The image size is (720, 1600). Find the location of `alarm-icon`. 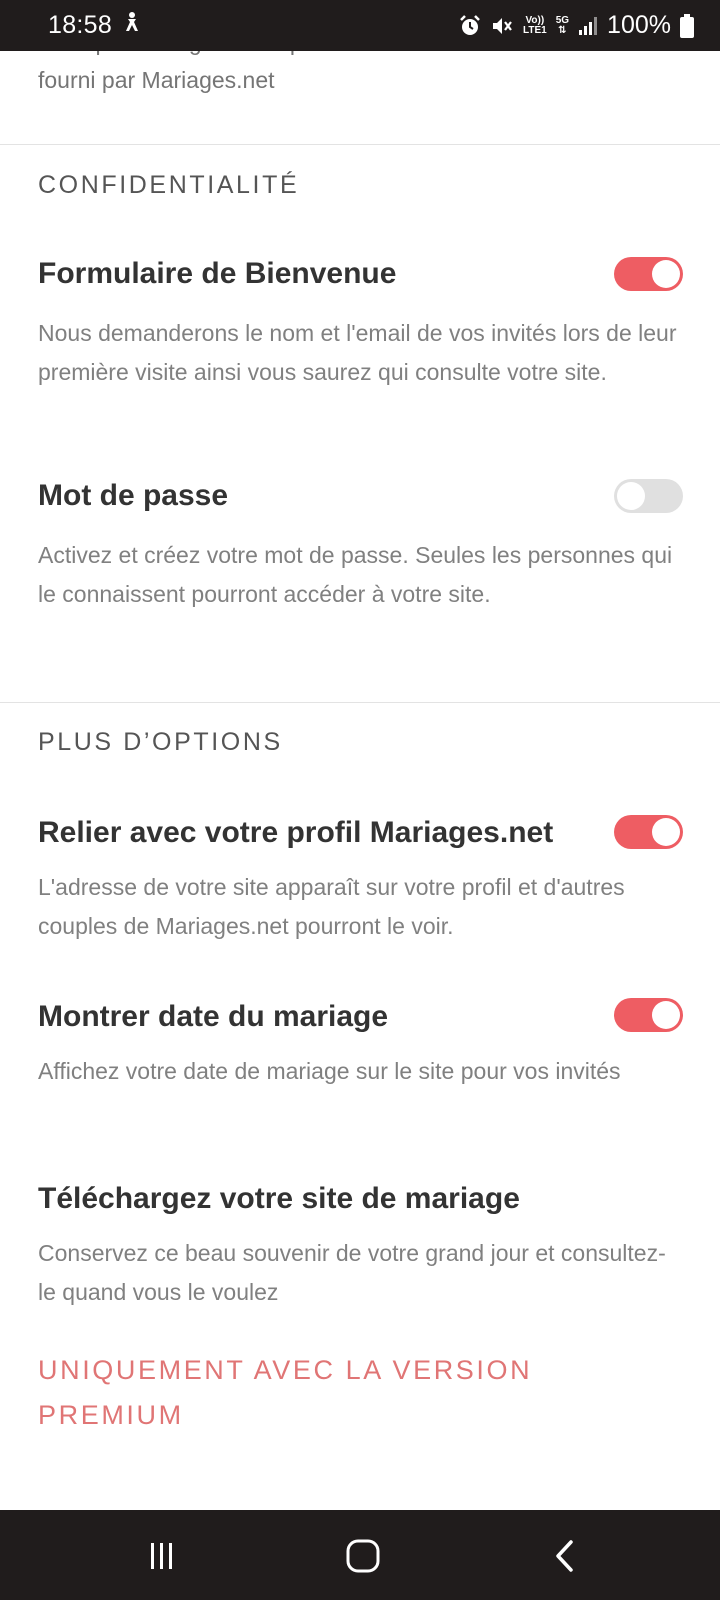

alarm-icon is located at coordinates (470, 25).